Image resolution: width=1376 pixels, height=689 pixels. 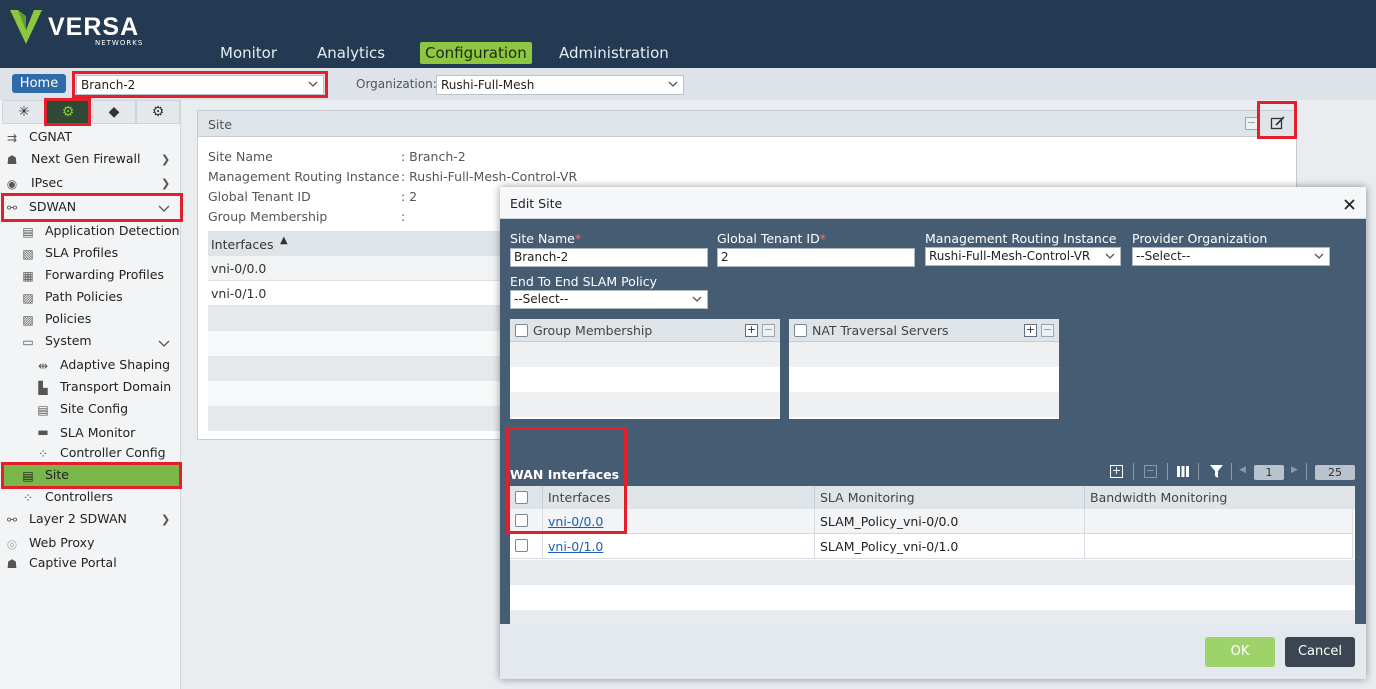 I want to click on versa-logo: VERSA NETWORKS, so click(x=83, y=28).